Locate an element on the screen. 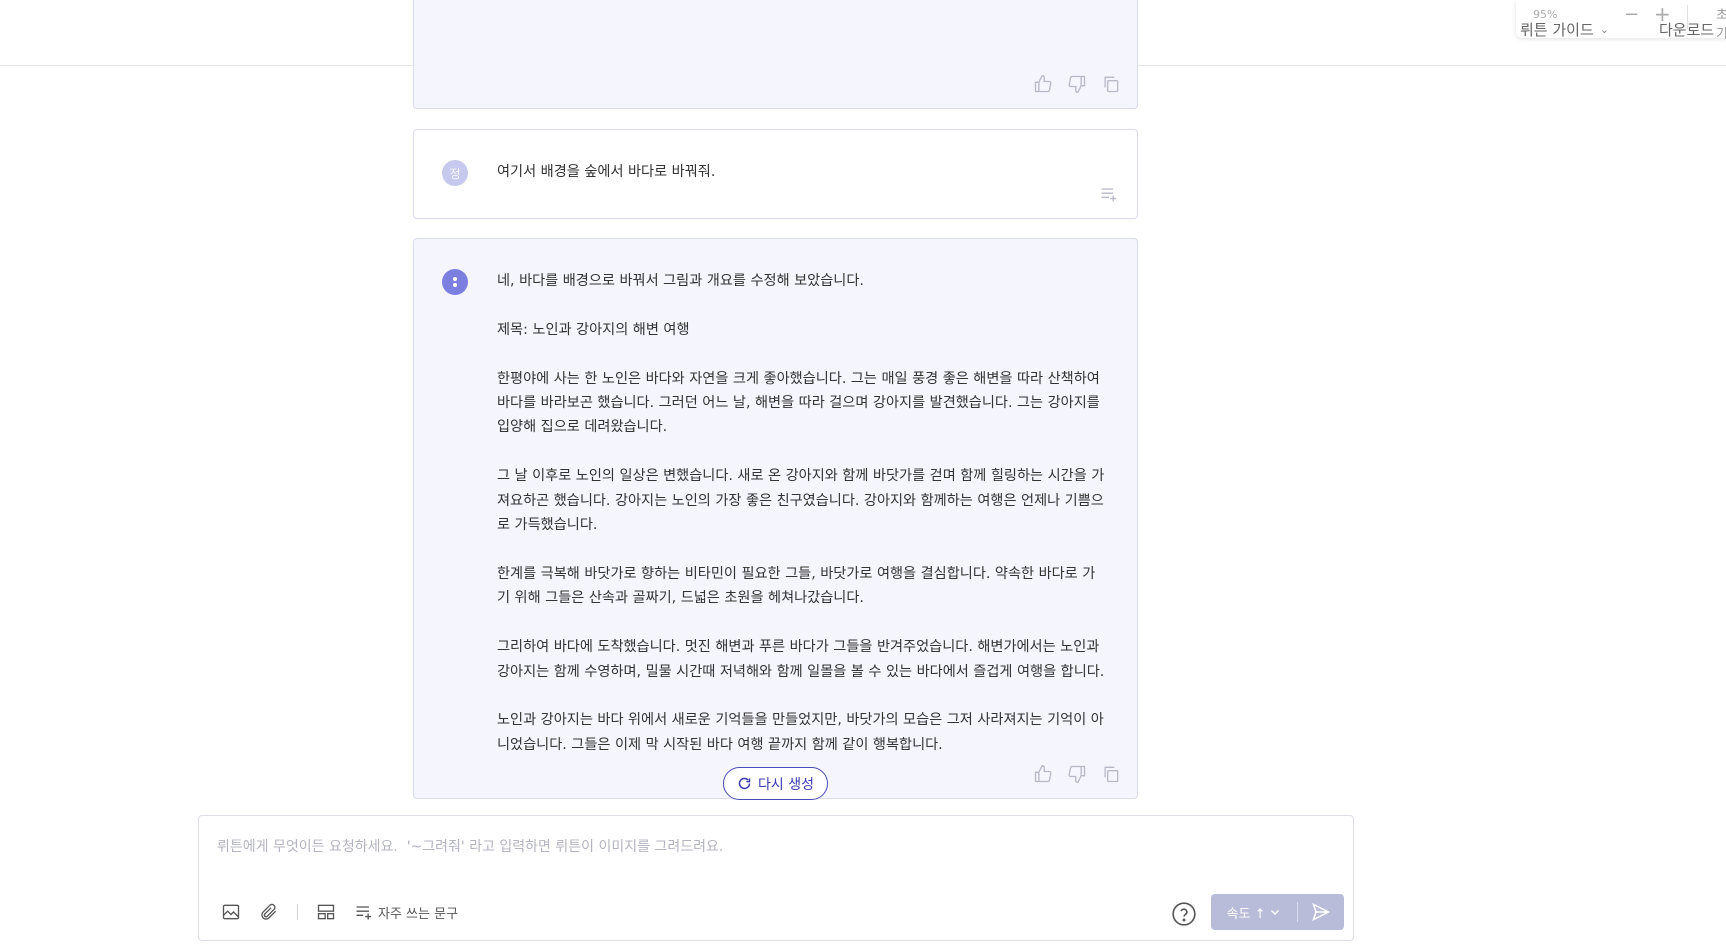 This screenshot has height=947, width=1726. ai-avatar is located at coordinates (455, 282).